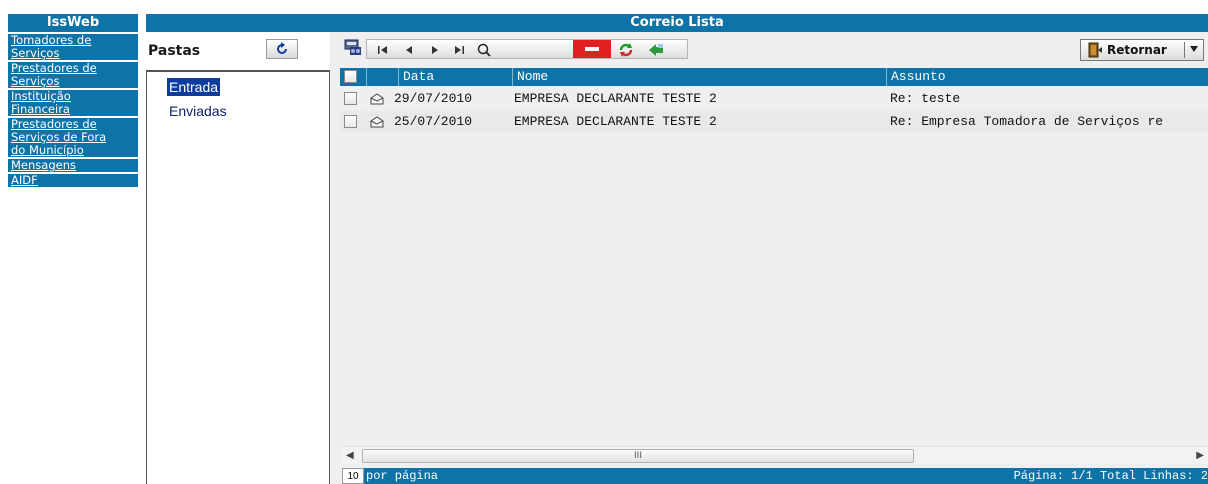  I want to click on last-page-button, so click(459, 50).